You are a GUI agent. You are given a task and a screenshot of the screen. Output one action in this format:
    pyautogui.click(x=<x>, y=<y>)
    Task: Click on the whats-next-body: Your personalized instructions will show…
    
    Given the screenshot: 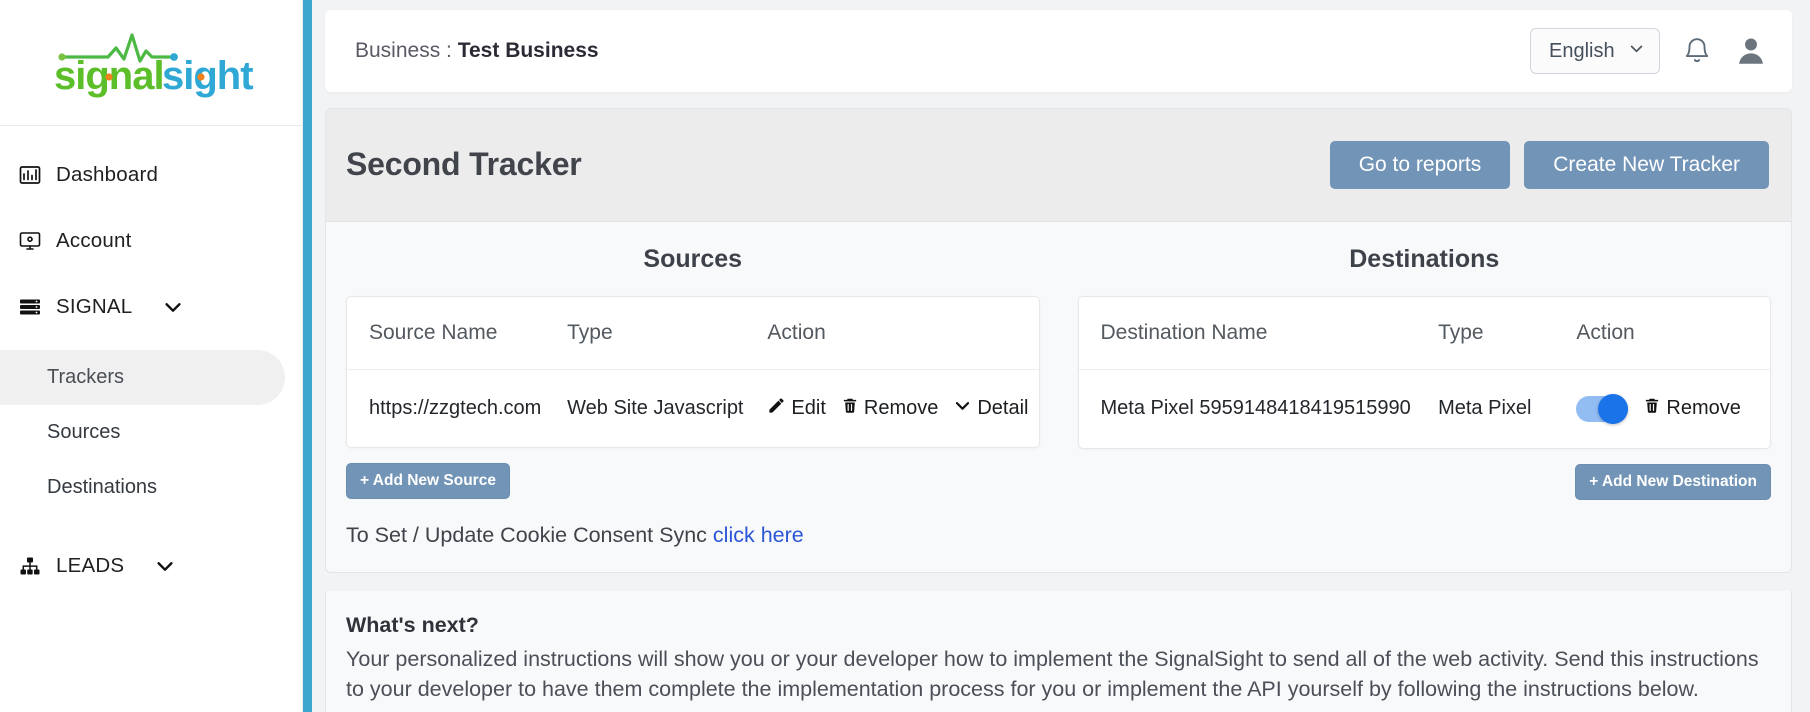 What is the action you would take?
    pyautogui.click(x=1052, y=674)
    